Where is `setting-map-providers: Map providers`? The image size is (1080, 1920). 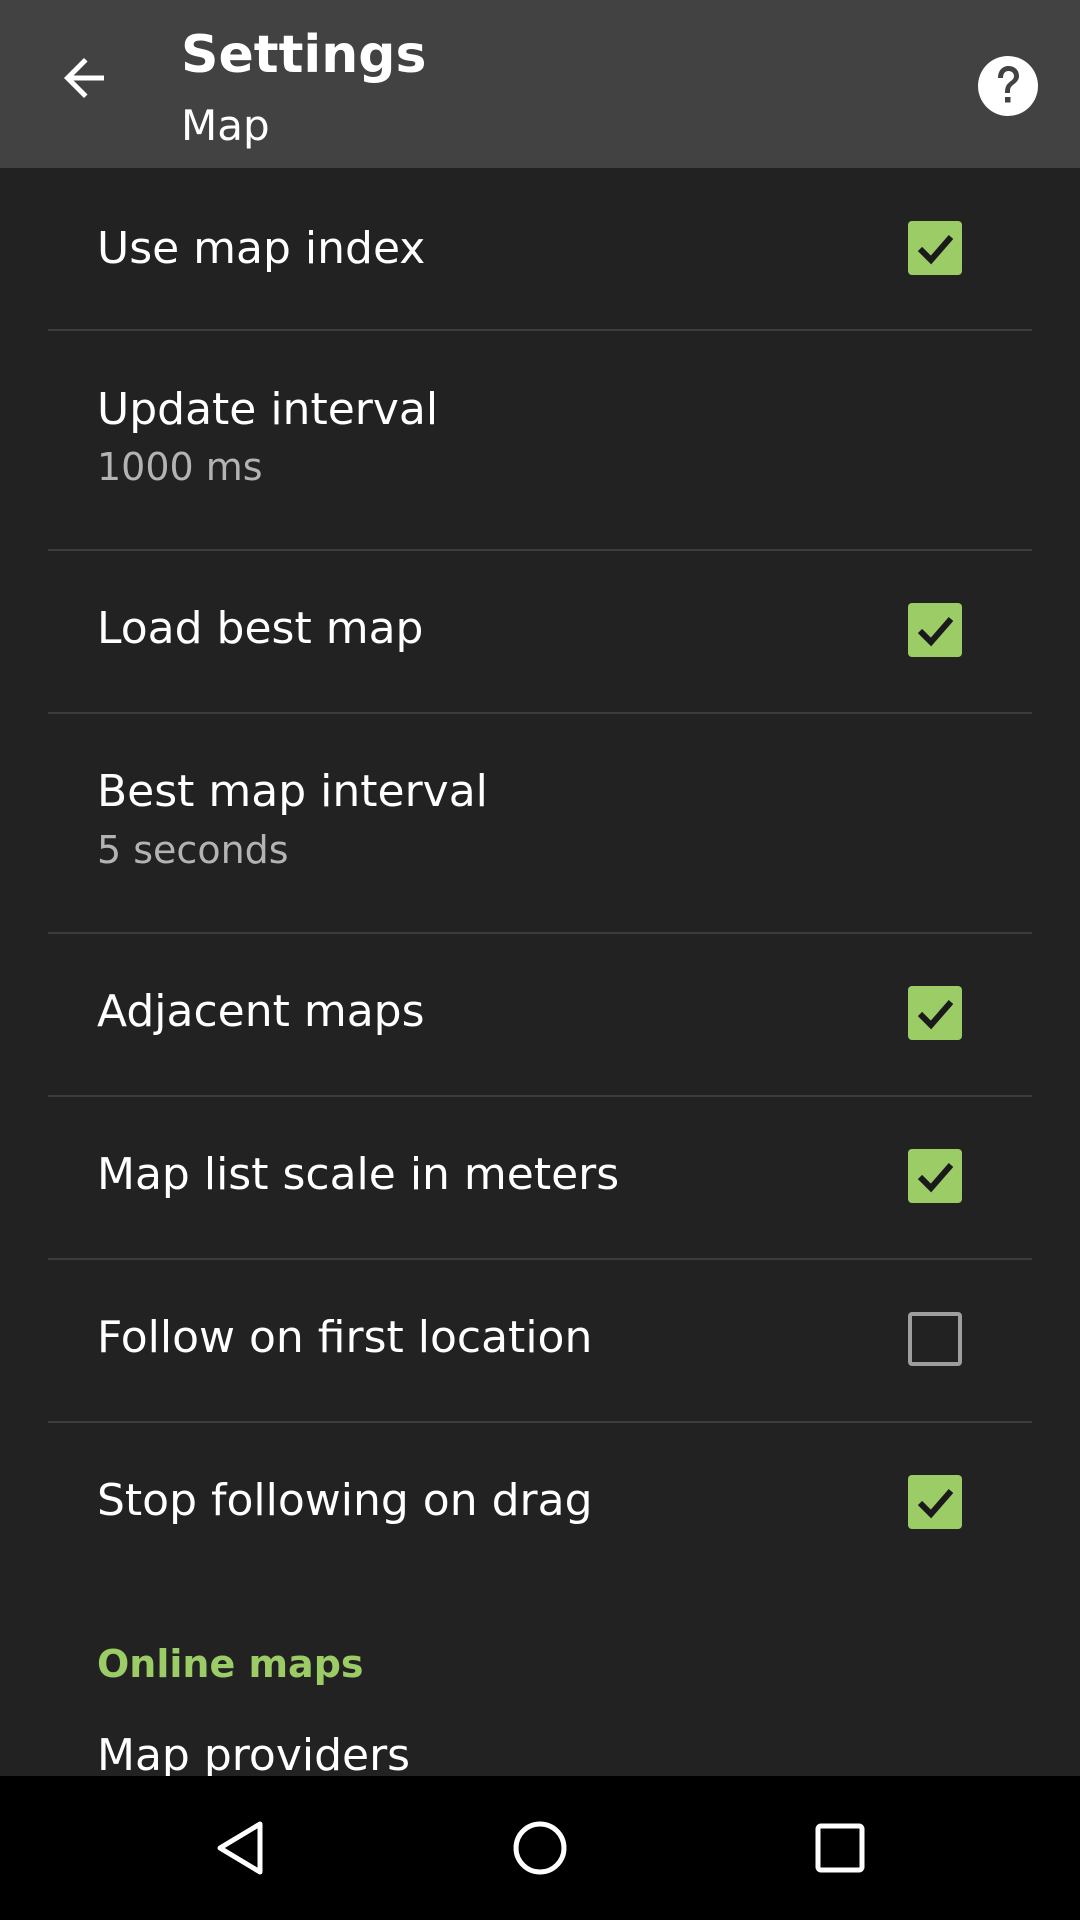 setting-map-providers: Map providers is located at coordinates (540, 1752).